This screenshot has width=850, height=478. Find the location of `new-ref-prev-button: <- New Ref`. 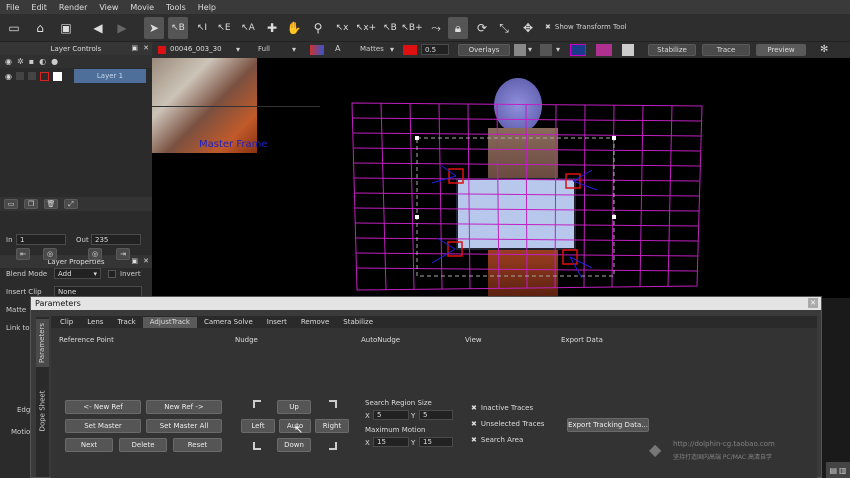

new-ref-prev-button: <- New Ref is located at coordinates (103, 407).